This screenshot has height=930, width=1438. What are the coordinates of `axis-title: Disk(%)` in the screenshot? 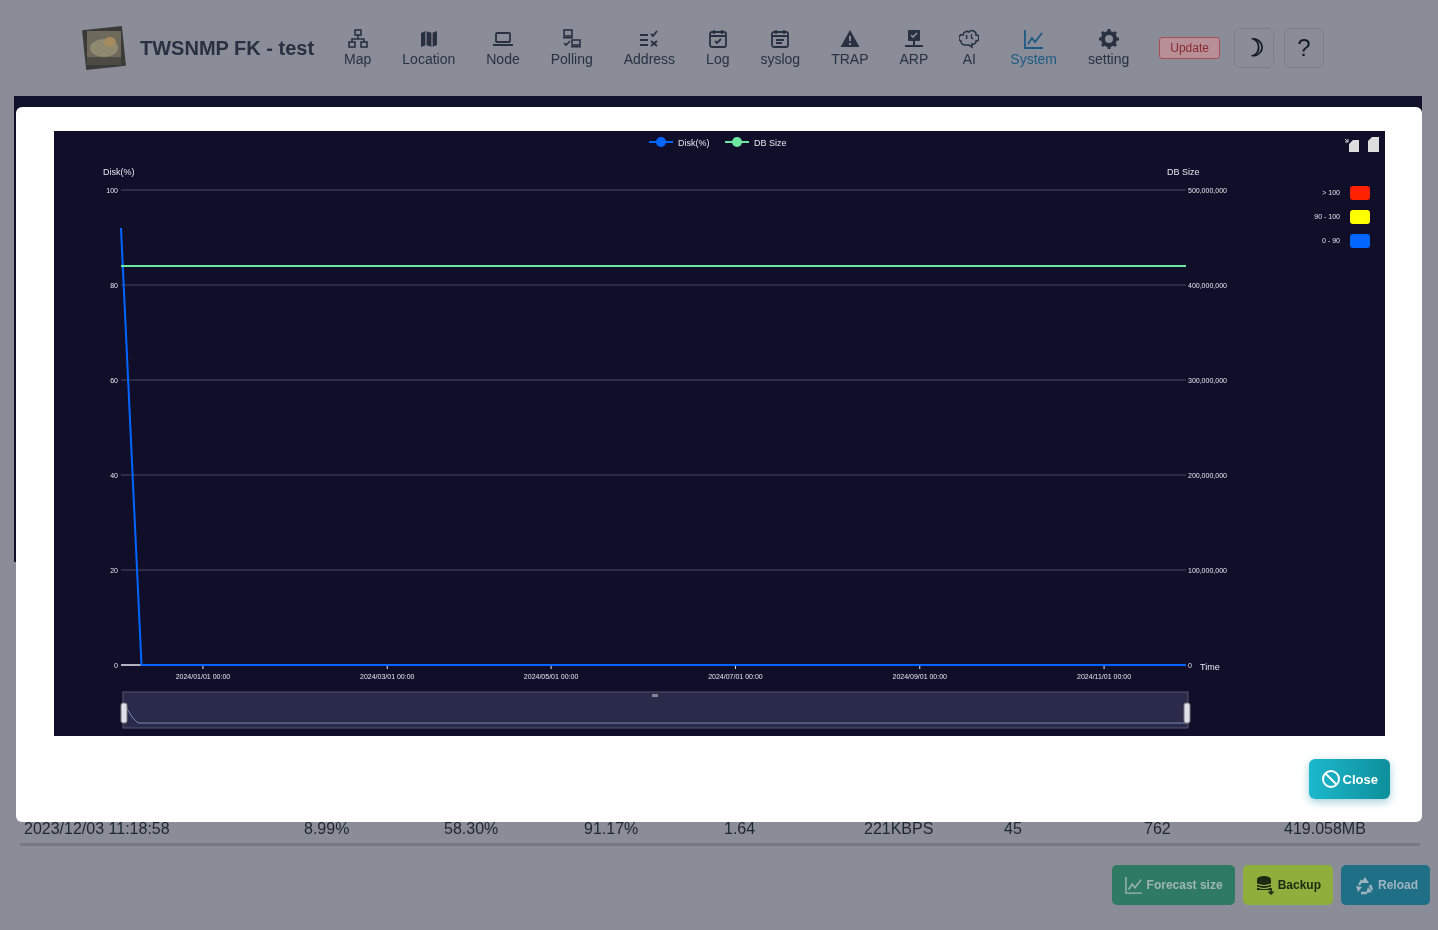 It's located at (119, 172).